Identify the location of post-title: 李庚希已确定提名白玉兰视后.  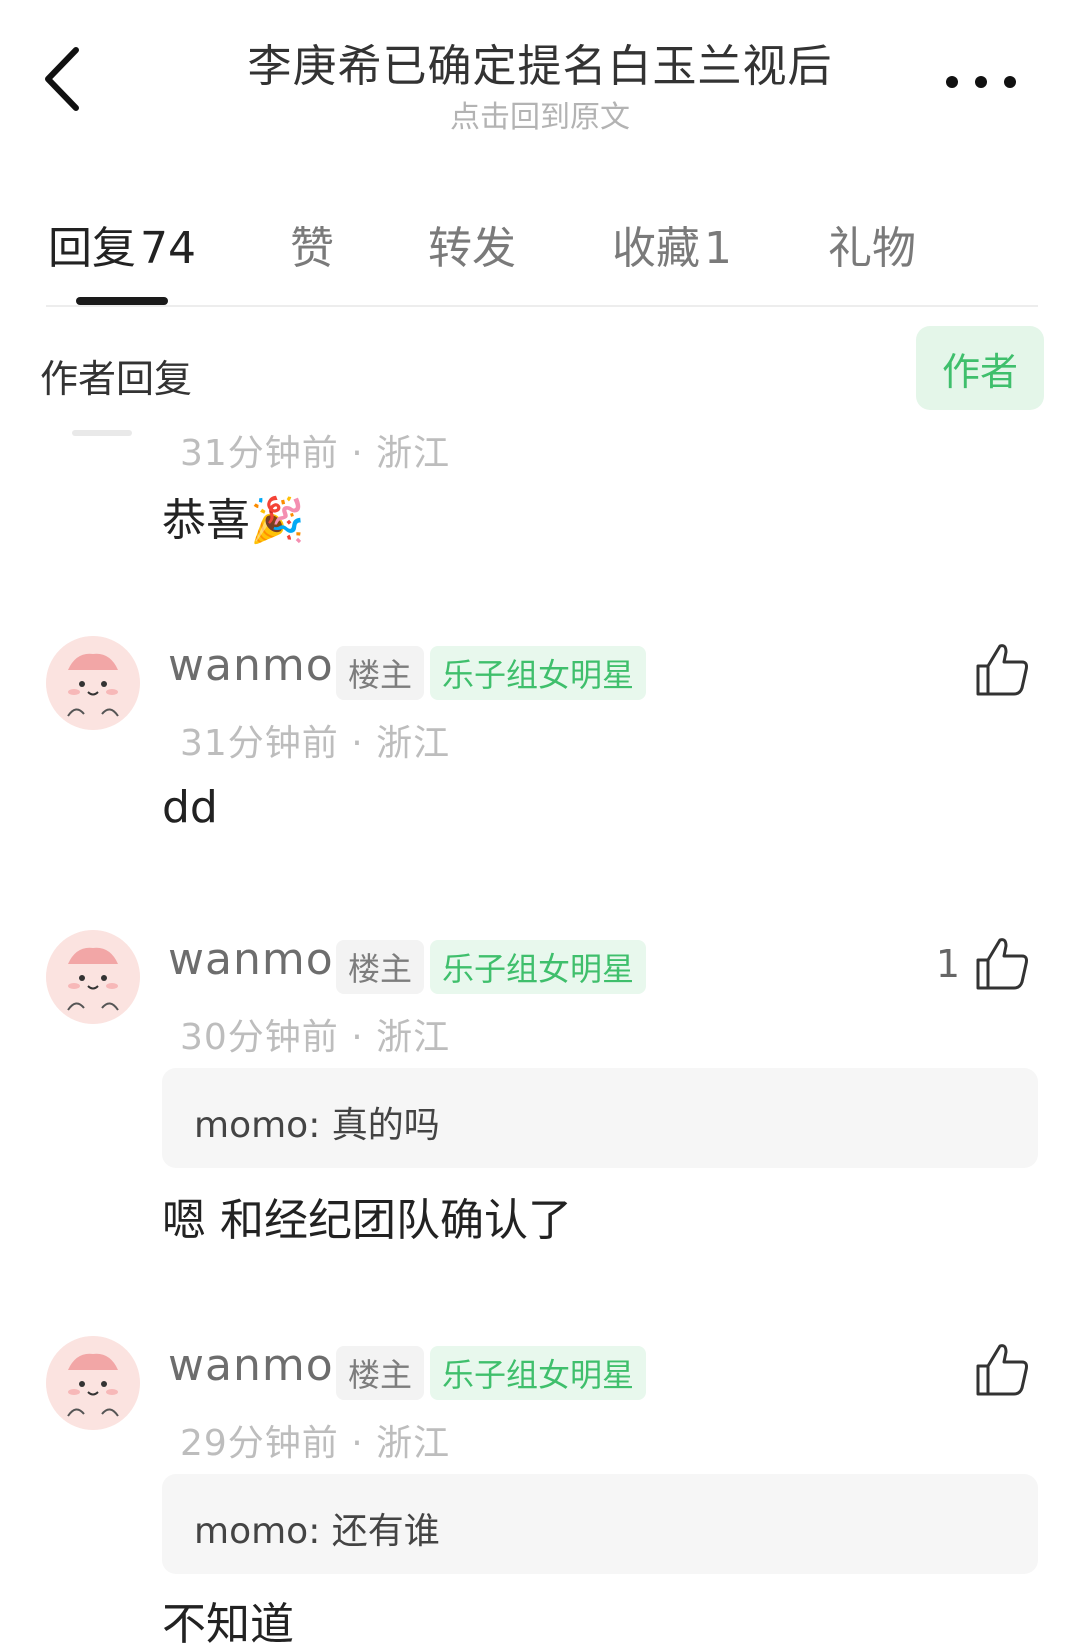
(540, 62).